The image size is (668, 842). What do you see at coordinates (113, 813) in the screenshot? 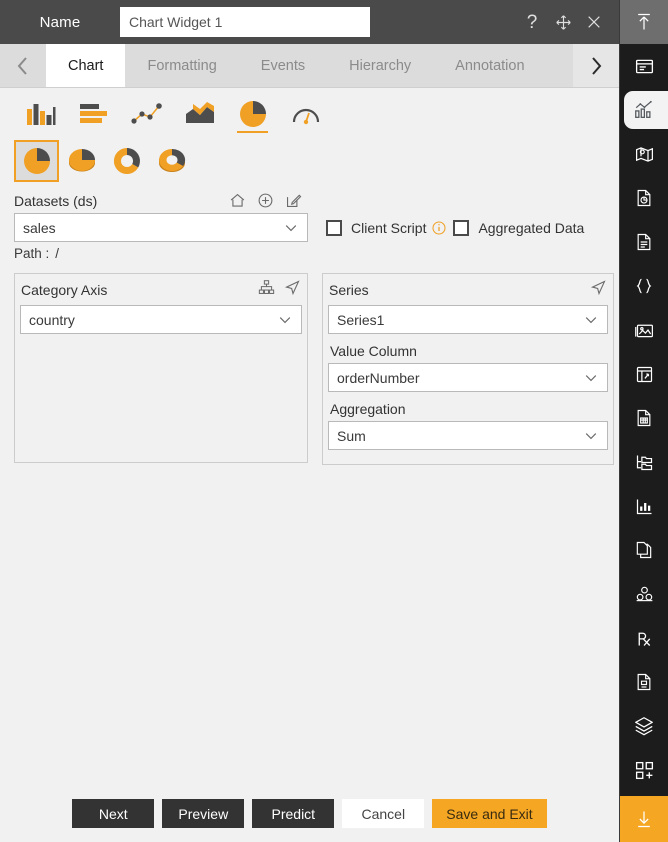
I see `next-button: Next` at bounding box center [113, 813].